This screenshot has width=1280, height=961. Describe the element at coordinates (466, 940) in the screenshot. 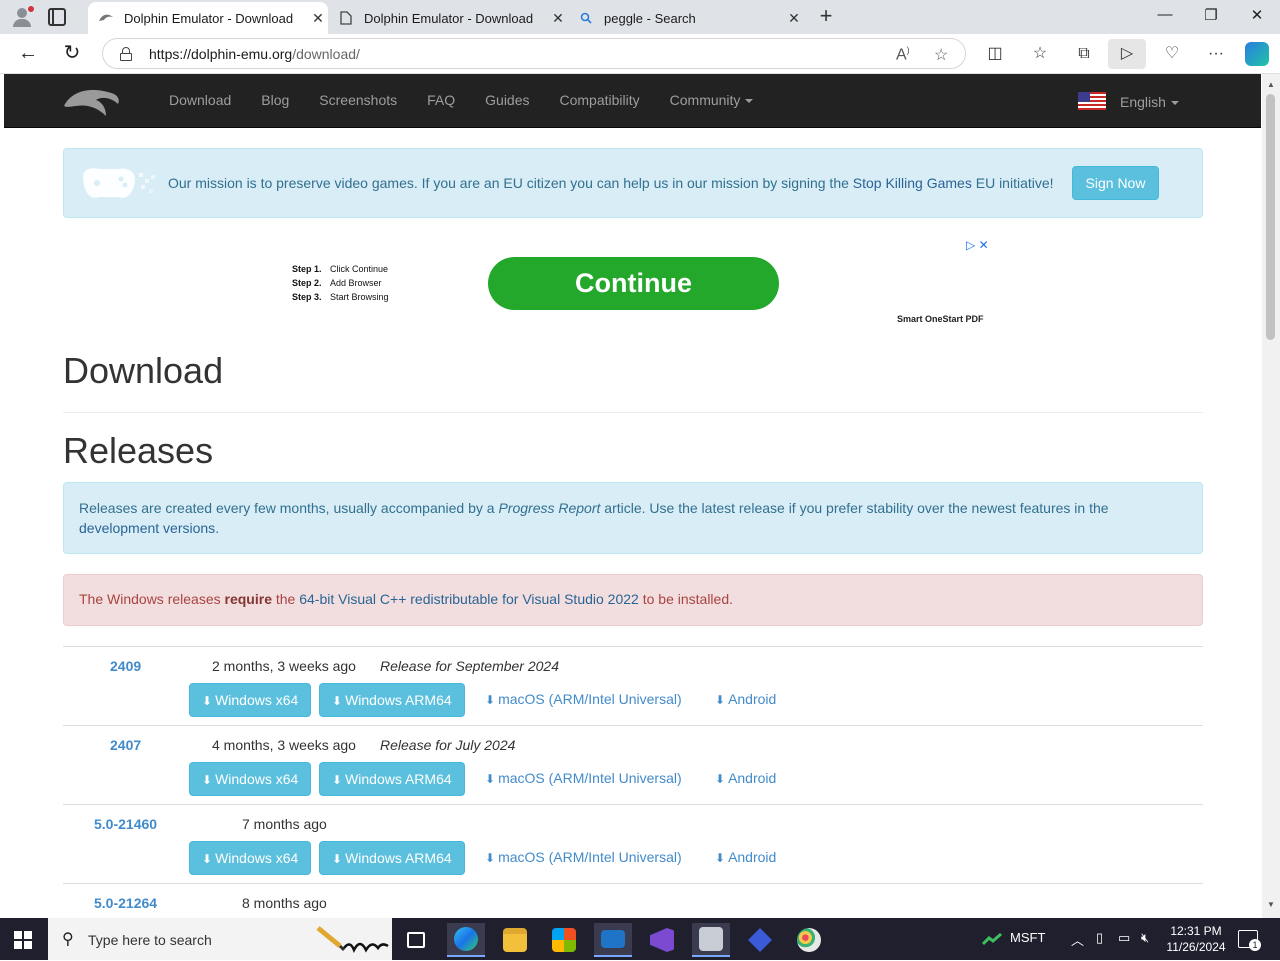

I see `edge-icon` at that location.